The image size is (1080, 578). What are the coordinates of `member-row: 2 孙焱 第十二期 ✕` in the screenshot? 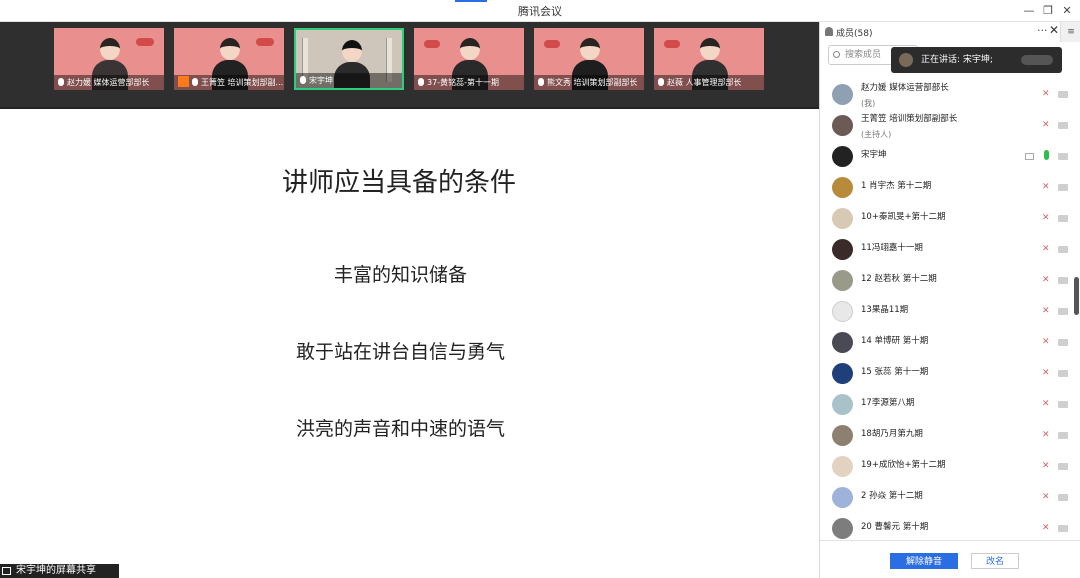 It's located at (950, 497).